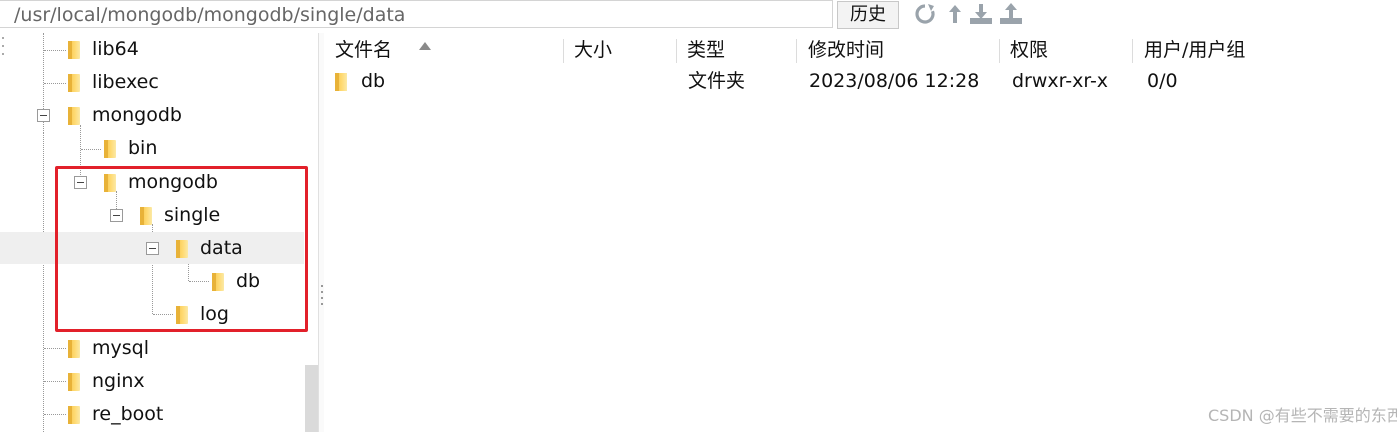 This screenshot has width=1397, height=432. What do you see at coordinates (425, 46) in the screenshot?
I see `sort-ascending-icon` at bounding box center [425, 46].